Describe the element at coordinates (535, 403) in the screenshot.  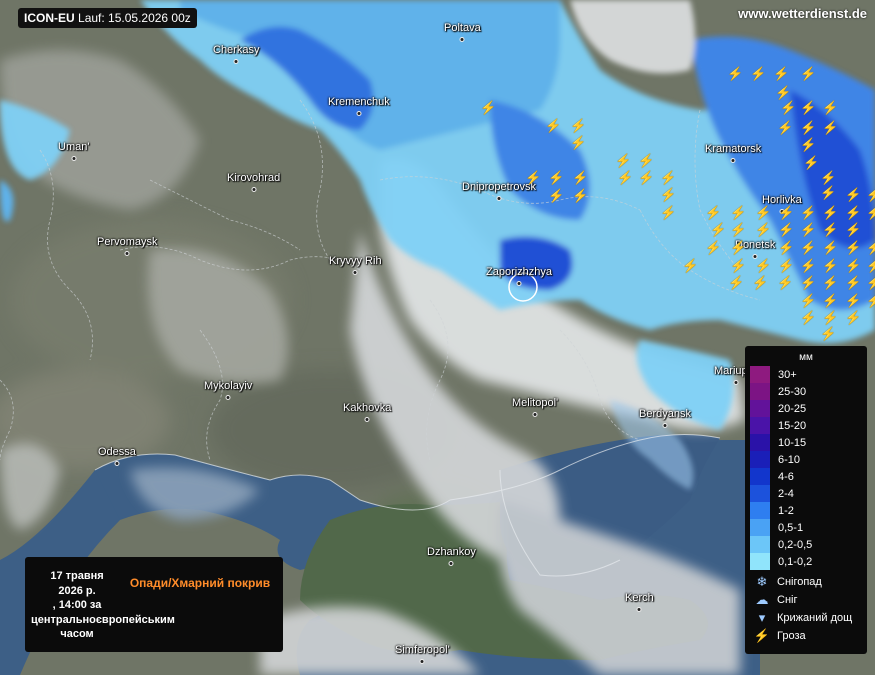
I see `city-label: Melitopol'` at that location.